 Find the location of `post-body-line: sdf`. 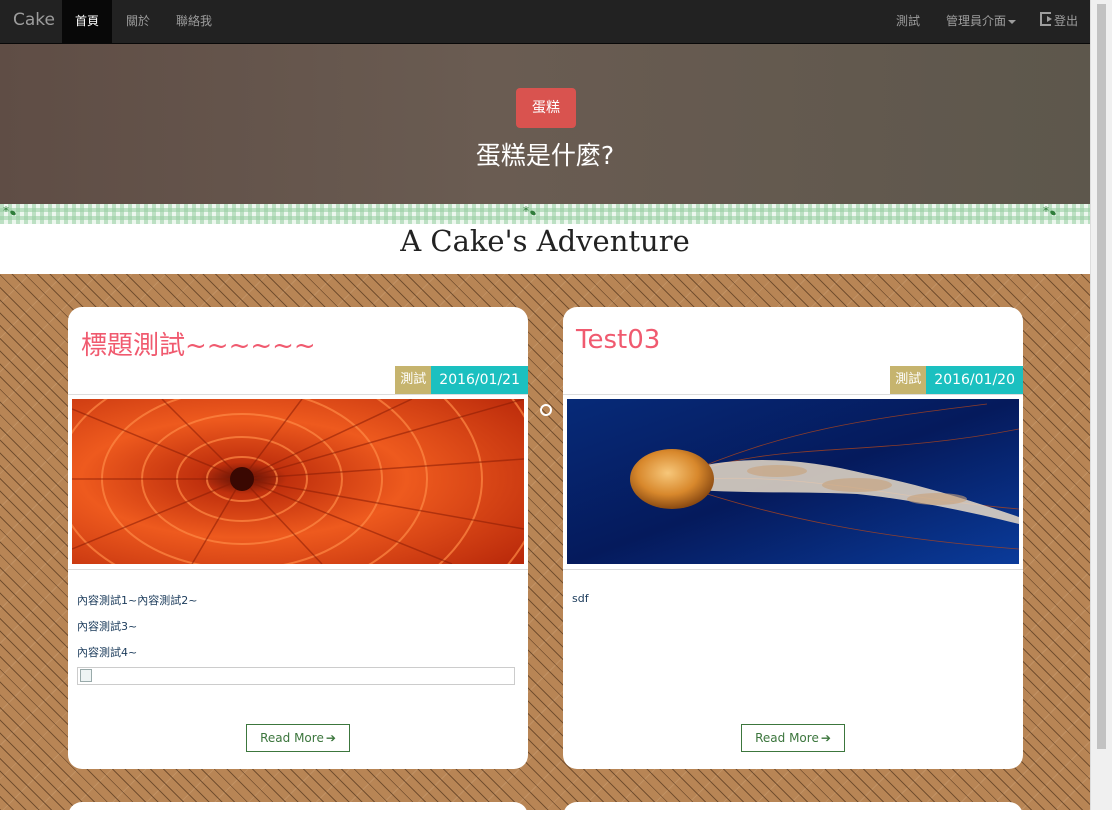

post-body-line: sdf is located at coordinates (580, 598).